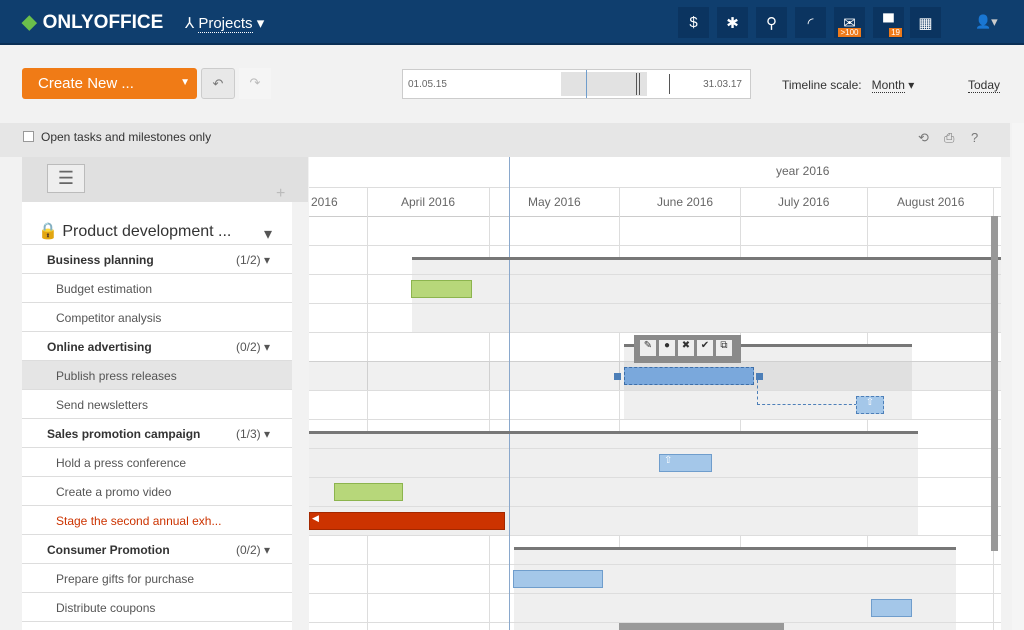  I want to click on row-label: Hold a press conference, so click(121, 463).